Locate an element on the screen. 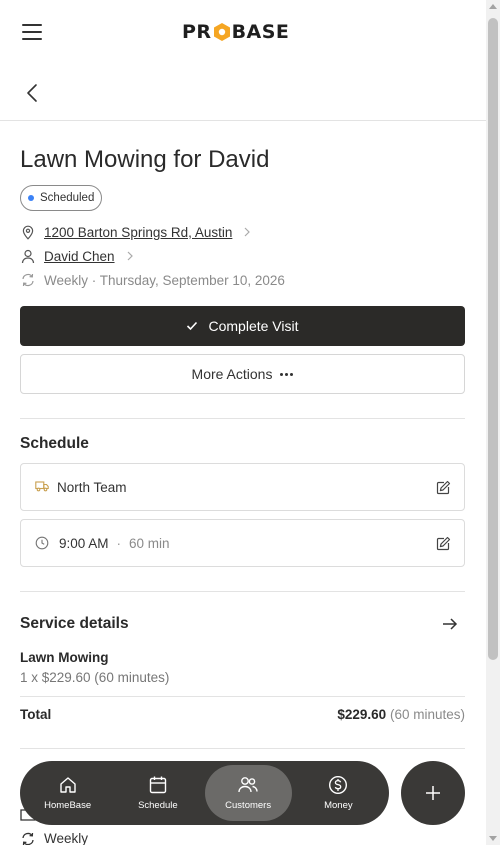 Image resolution: width=500 pixels, height=845 pixels. status-badge: Scheduled is located at coordinates (61, 198).